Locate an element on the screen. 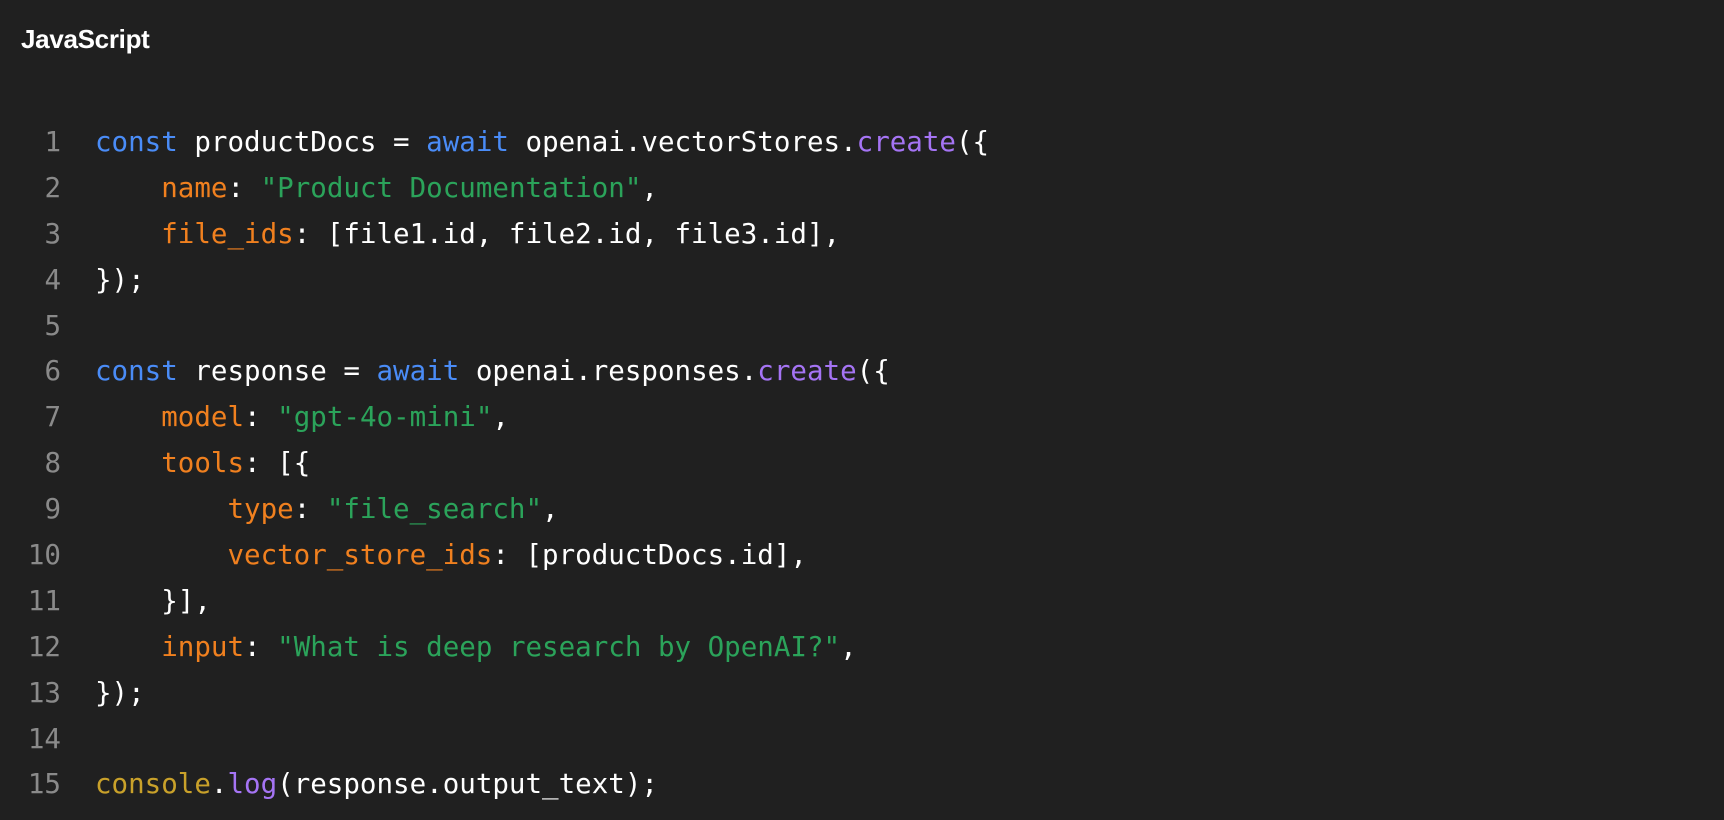 This screenshot has height=820, width=1724. plain-token: response = is located at coordinates (277, 371).